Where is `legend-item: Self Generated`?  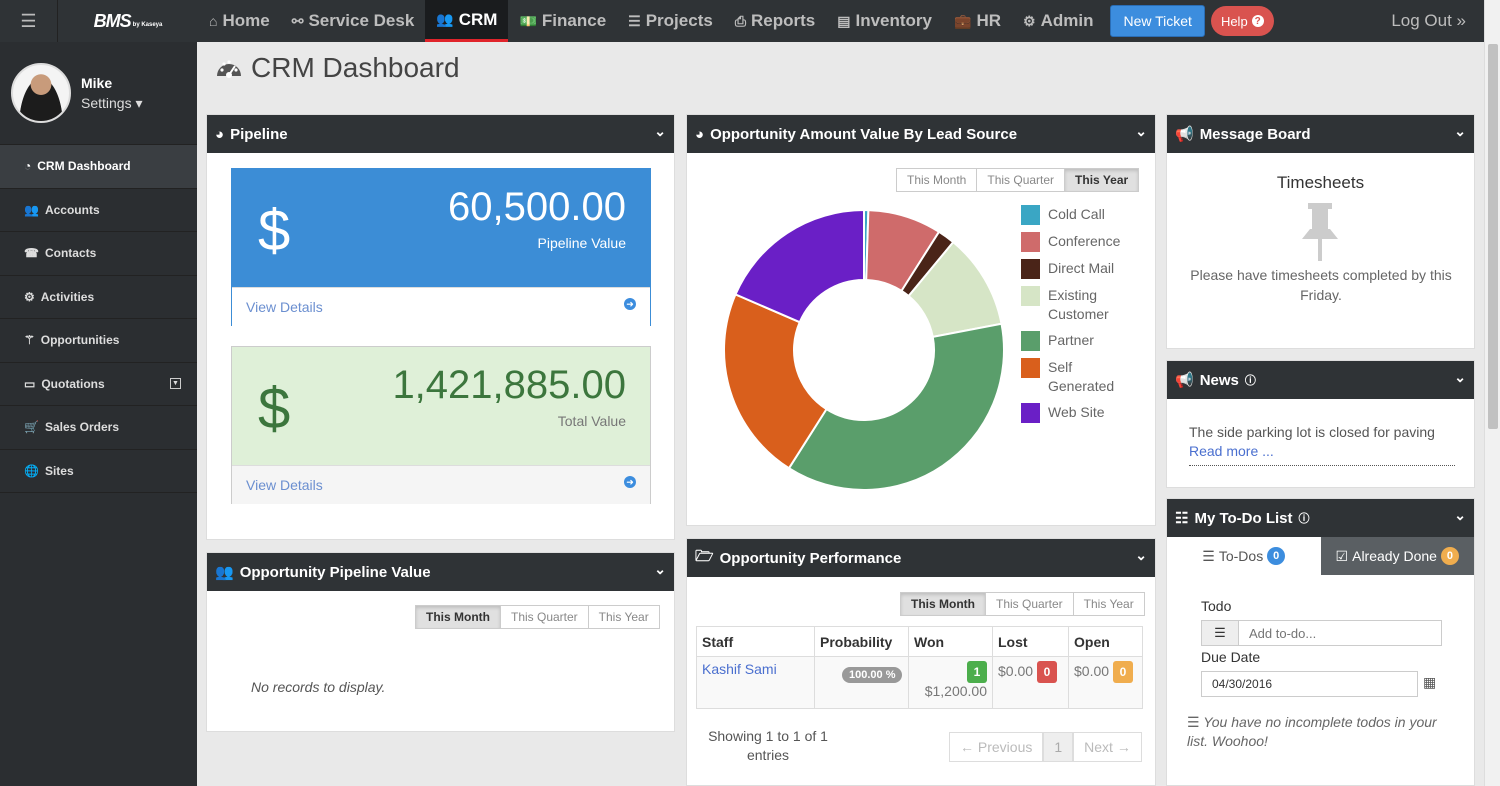 legend-item: Self Generated is located at coordinates (1074, 377).